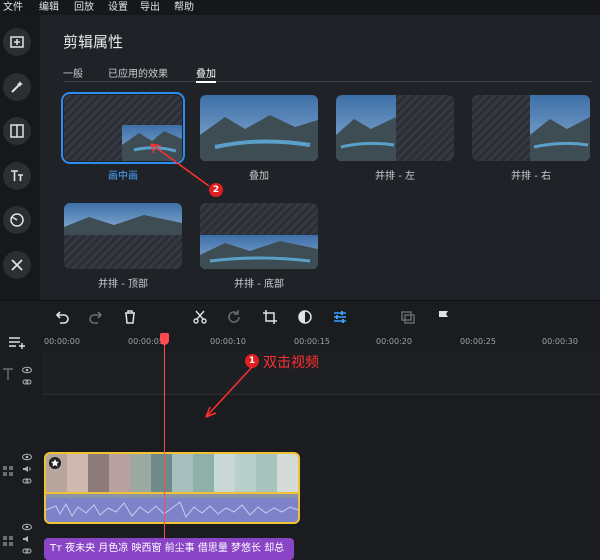 This screenshot has height=560, width=600. Describe the element at coordinates (560, 128) in the screenshot. I see `side-right-preview` at that location.